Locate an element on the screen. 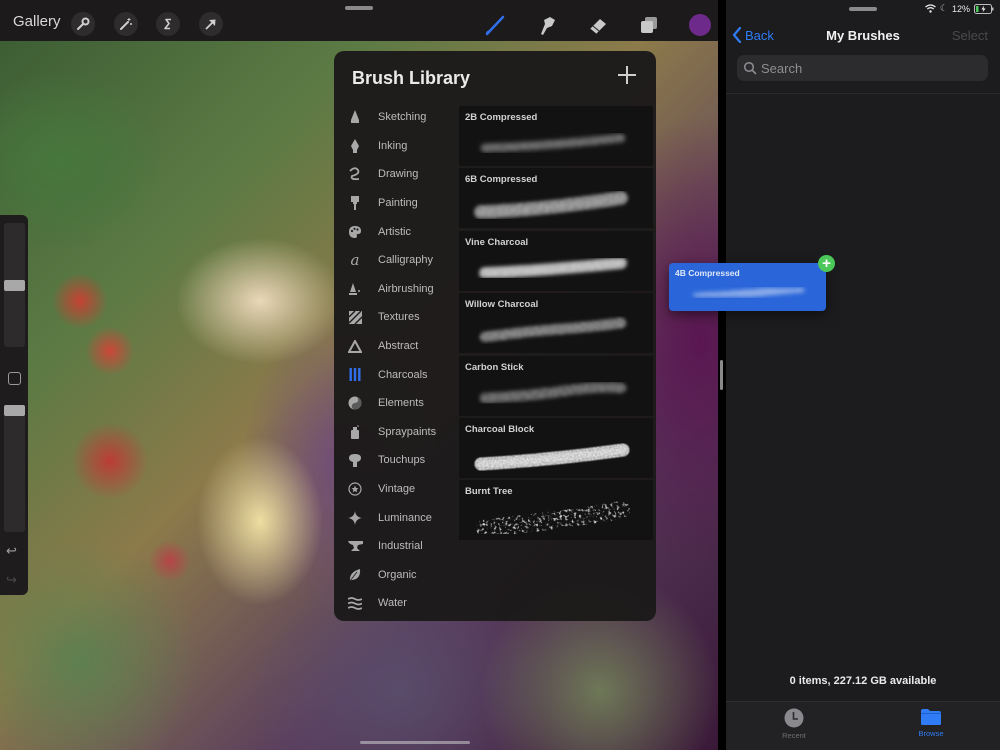 The height and width of the screenshot is (750, 1000). actions-button is located at coordinates (83, 24).